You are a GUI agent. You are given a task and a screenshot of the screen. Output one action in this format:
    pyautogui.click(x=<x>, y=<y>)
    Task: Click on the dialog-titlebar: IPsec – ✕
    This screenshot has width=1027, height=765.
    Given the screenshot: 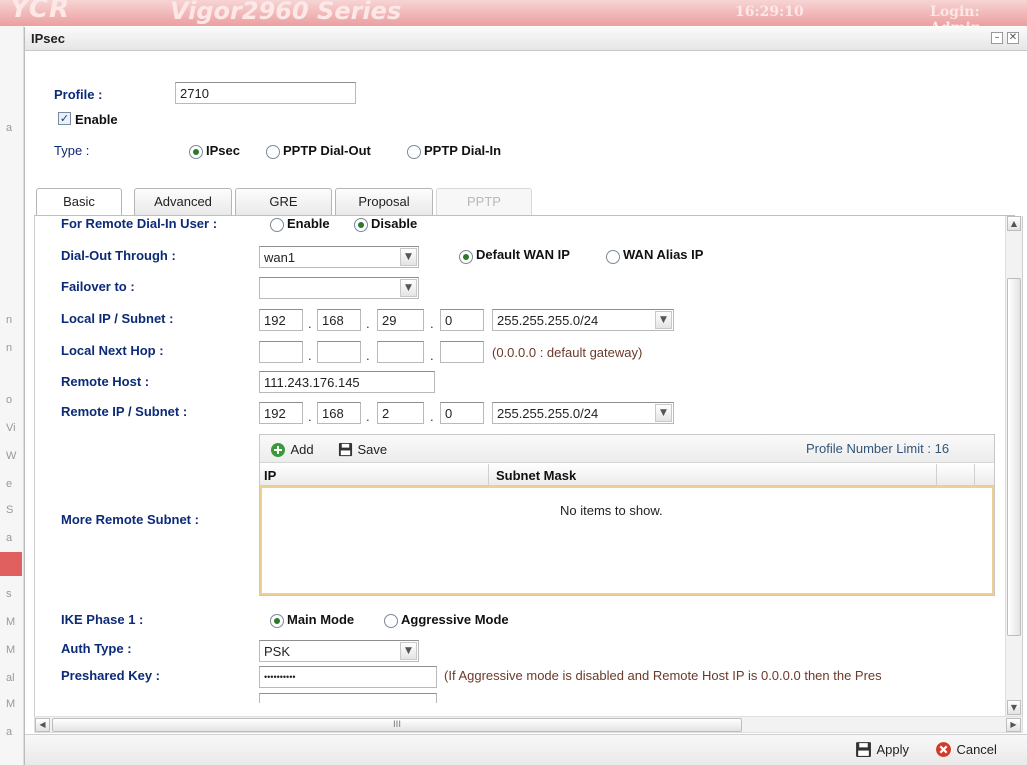 What is the action you would take?
    pyautogui.click(x=526, y=39)
    